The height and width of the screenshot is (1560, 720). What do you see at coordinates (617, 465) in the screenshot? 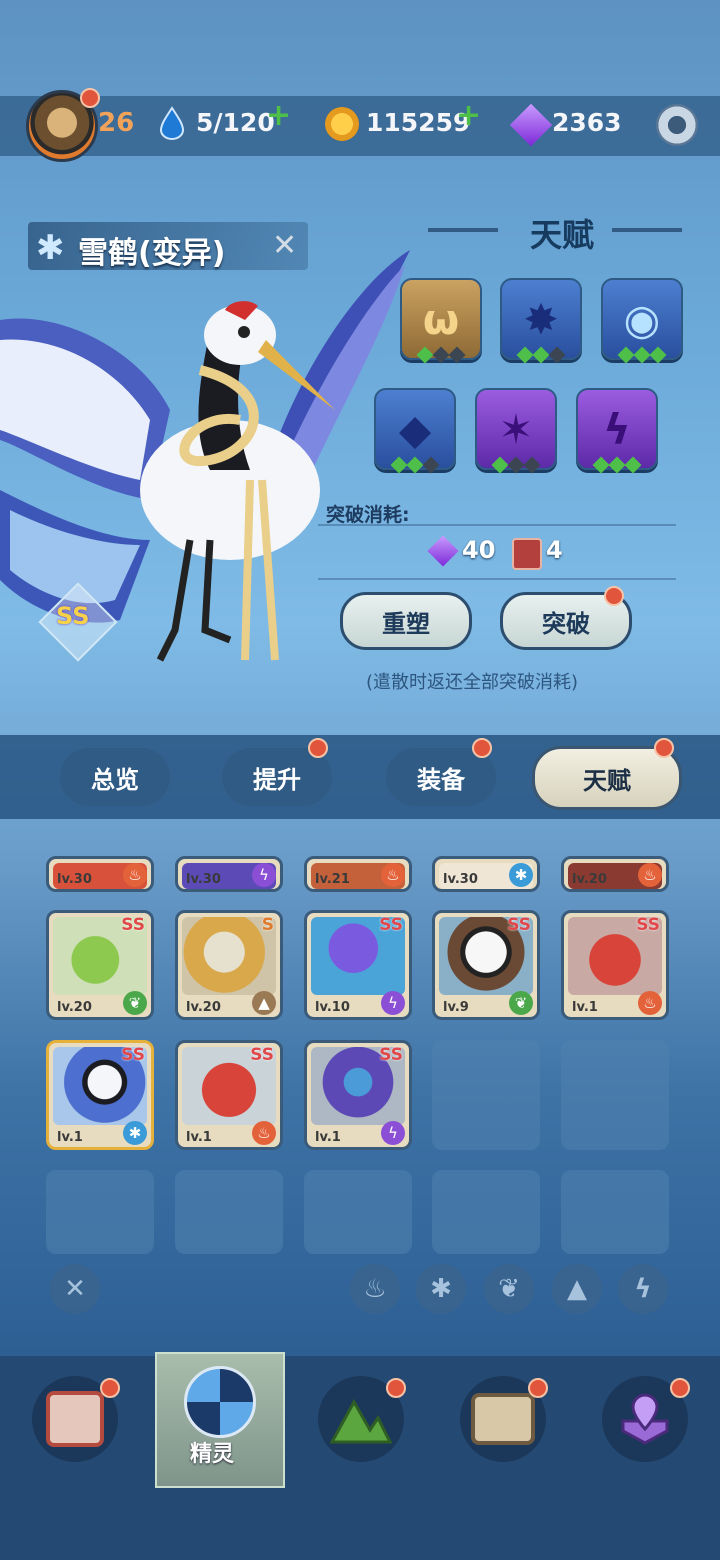
I see `talent-6-stars` at bounding box center [617, 465].